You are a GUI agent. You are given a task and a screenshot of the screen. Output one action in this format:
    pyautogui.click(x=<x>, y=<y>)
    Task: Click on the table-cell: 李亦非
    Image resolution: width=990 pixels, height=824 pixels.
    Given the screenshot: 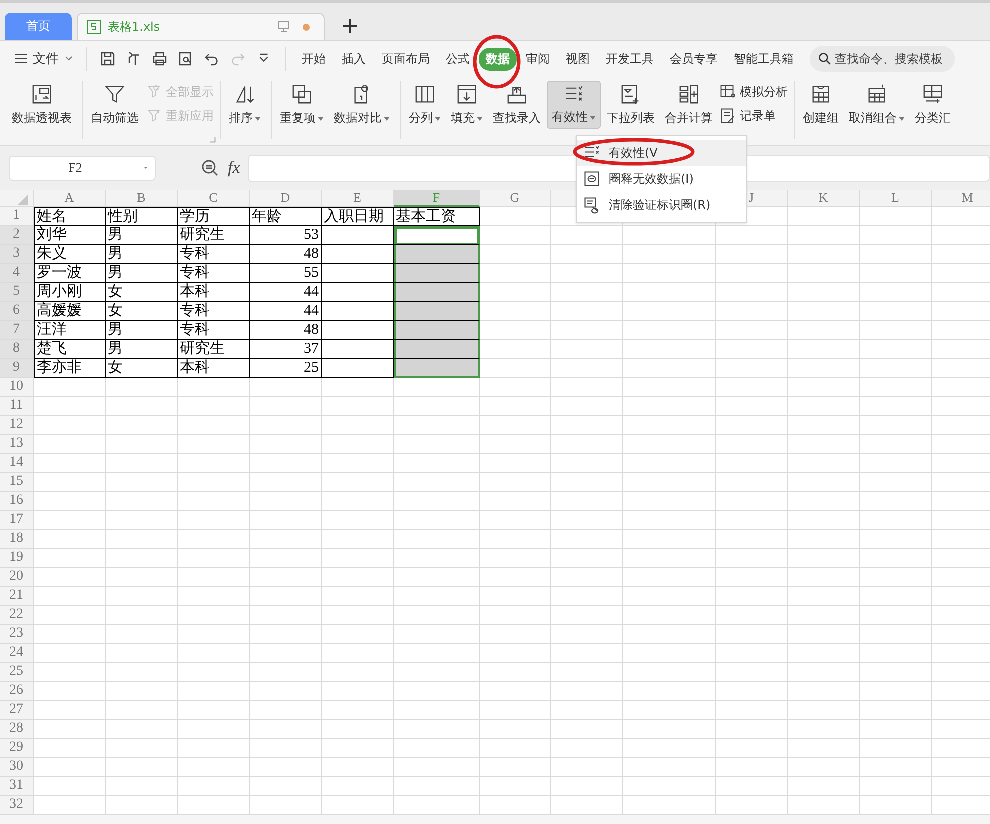 What is the action you would take?
    pyautogui.click(x=70, y=368)
    